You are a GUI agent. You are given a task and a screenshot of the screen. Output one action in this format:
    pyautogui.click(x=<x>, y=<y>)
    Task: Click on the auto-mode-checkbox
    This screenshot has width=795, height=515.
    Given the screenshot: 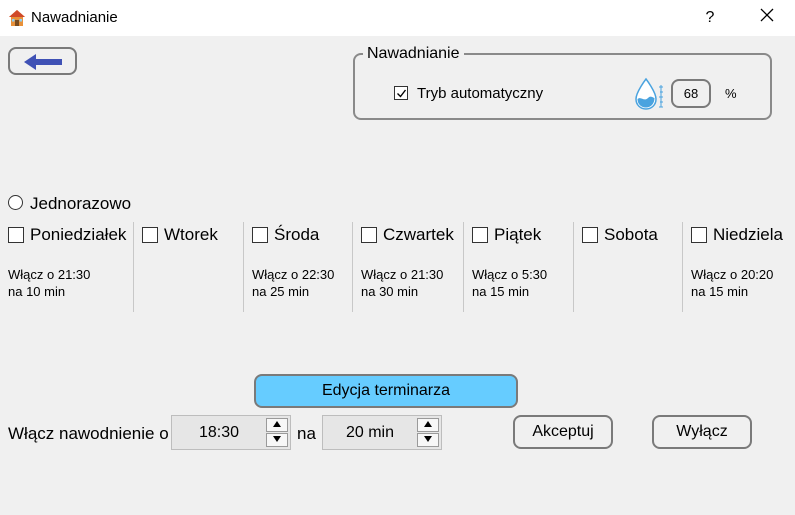 What is the action you would take?
    pyautogui.click(x=401, y=93)
    